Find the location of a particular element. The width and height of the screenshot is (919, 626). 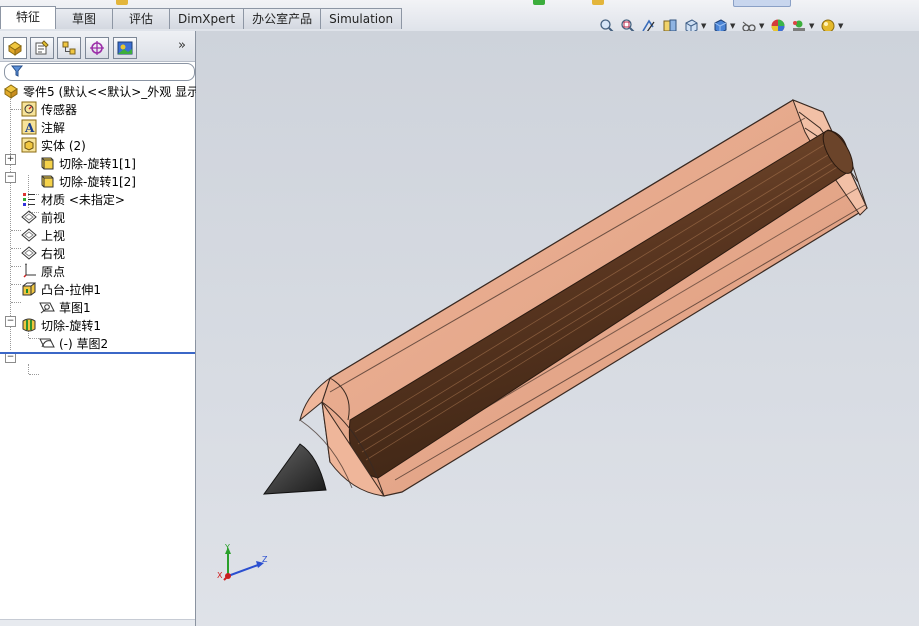

tab-evaluate: 评估 is located at coordinates (141, 18).